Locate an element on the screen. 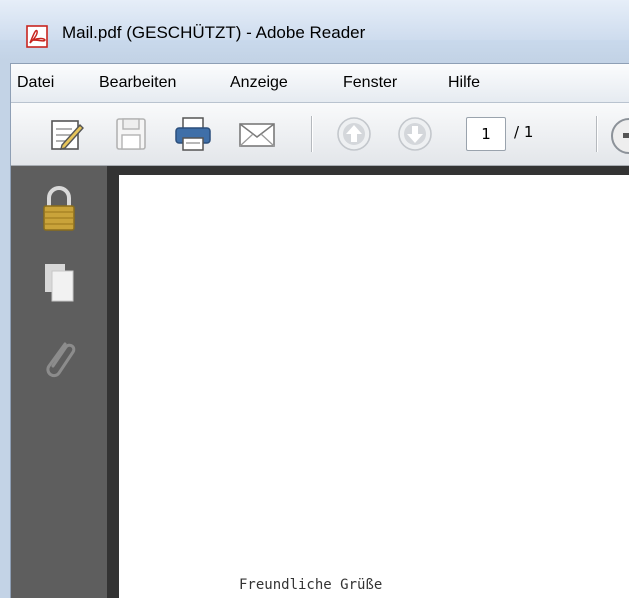 The width and height of the screenshot is (629, 598). window-title: Mail.pdf (GESCHÜTZT) - Adobe Reader is located at coordinates (214, 32).